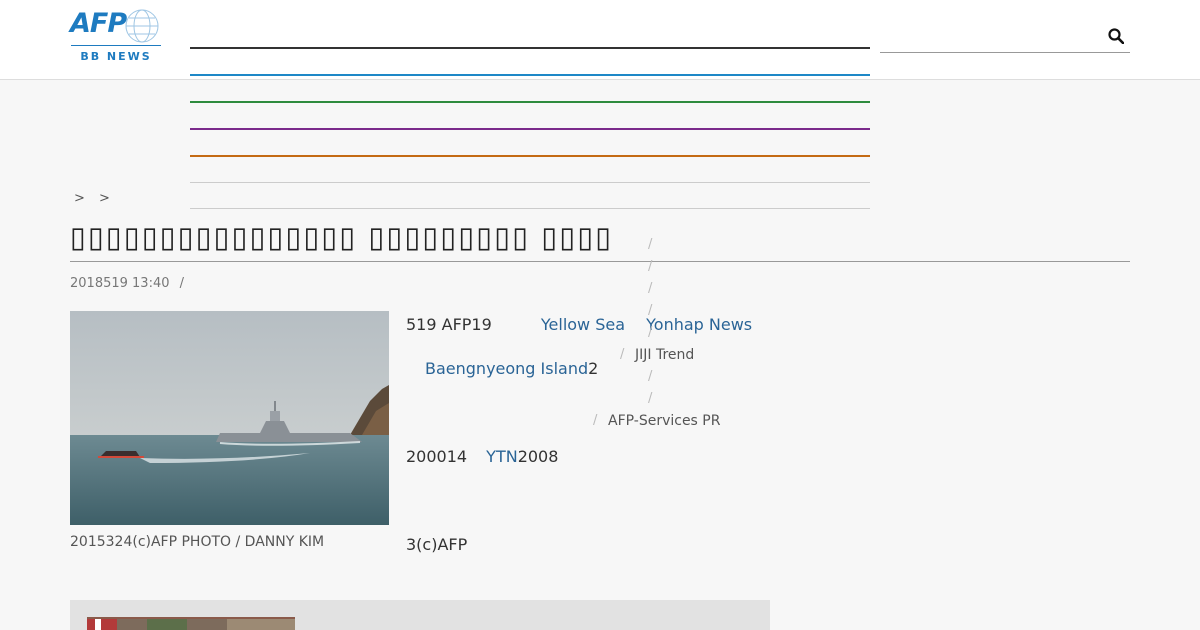 This screenshot has width=1200, height=630. What do you see at coordinates (538, 456) in the screenshot?
I see `paragraph-text: 2008` at bounding box center [538, 456].